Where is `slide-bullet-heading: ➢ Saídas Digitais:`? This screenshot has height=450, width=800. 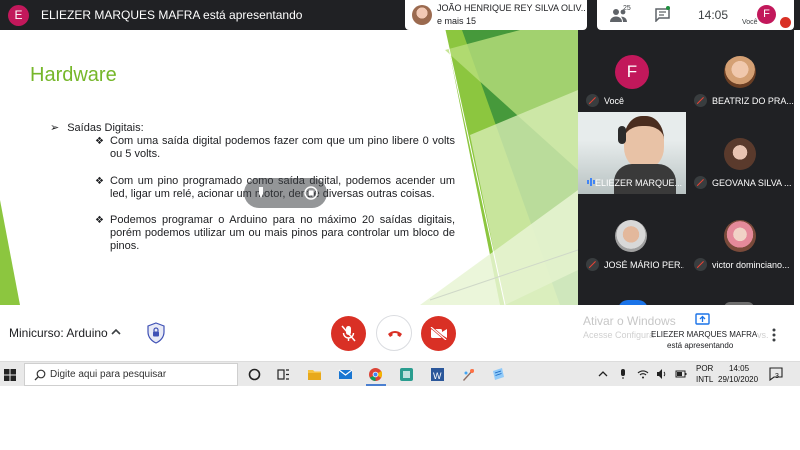
slide-bullet-heading: ➢ Saídas Digitais: is located at coordinates (97, 127).